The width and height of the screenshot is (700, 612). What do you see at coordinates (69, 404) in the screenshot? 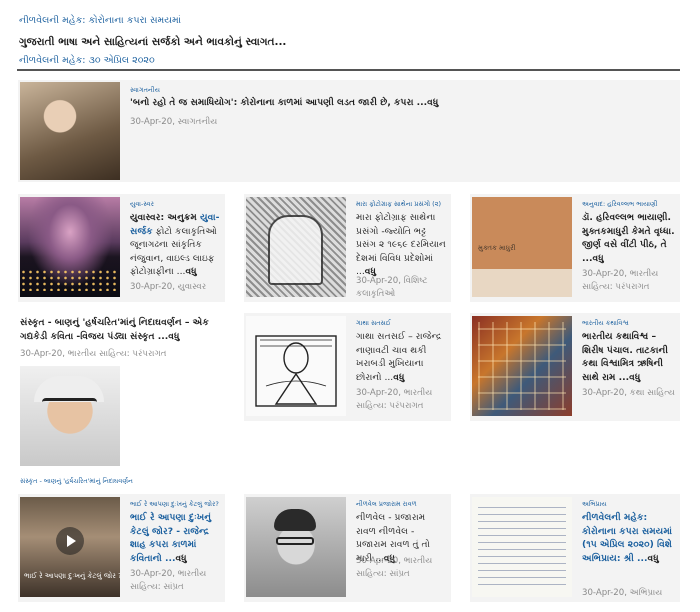
I see `glasses-shape` at bounding box center [69, 404].